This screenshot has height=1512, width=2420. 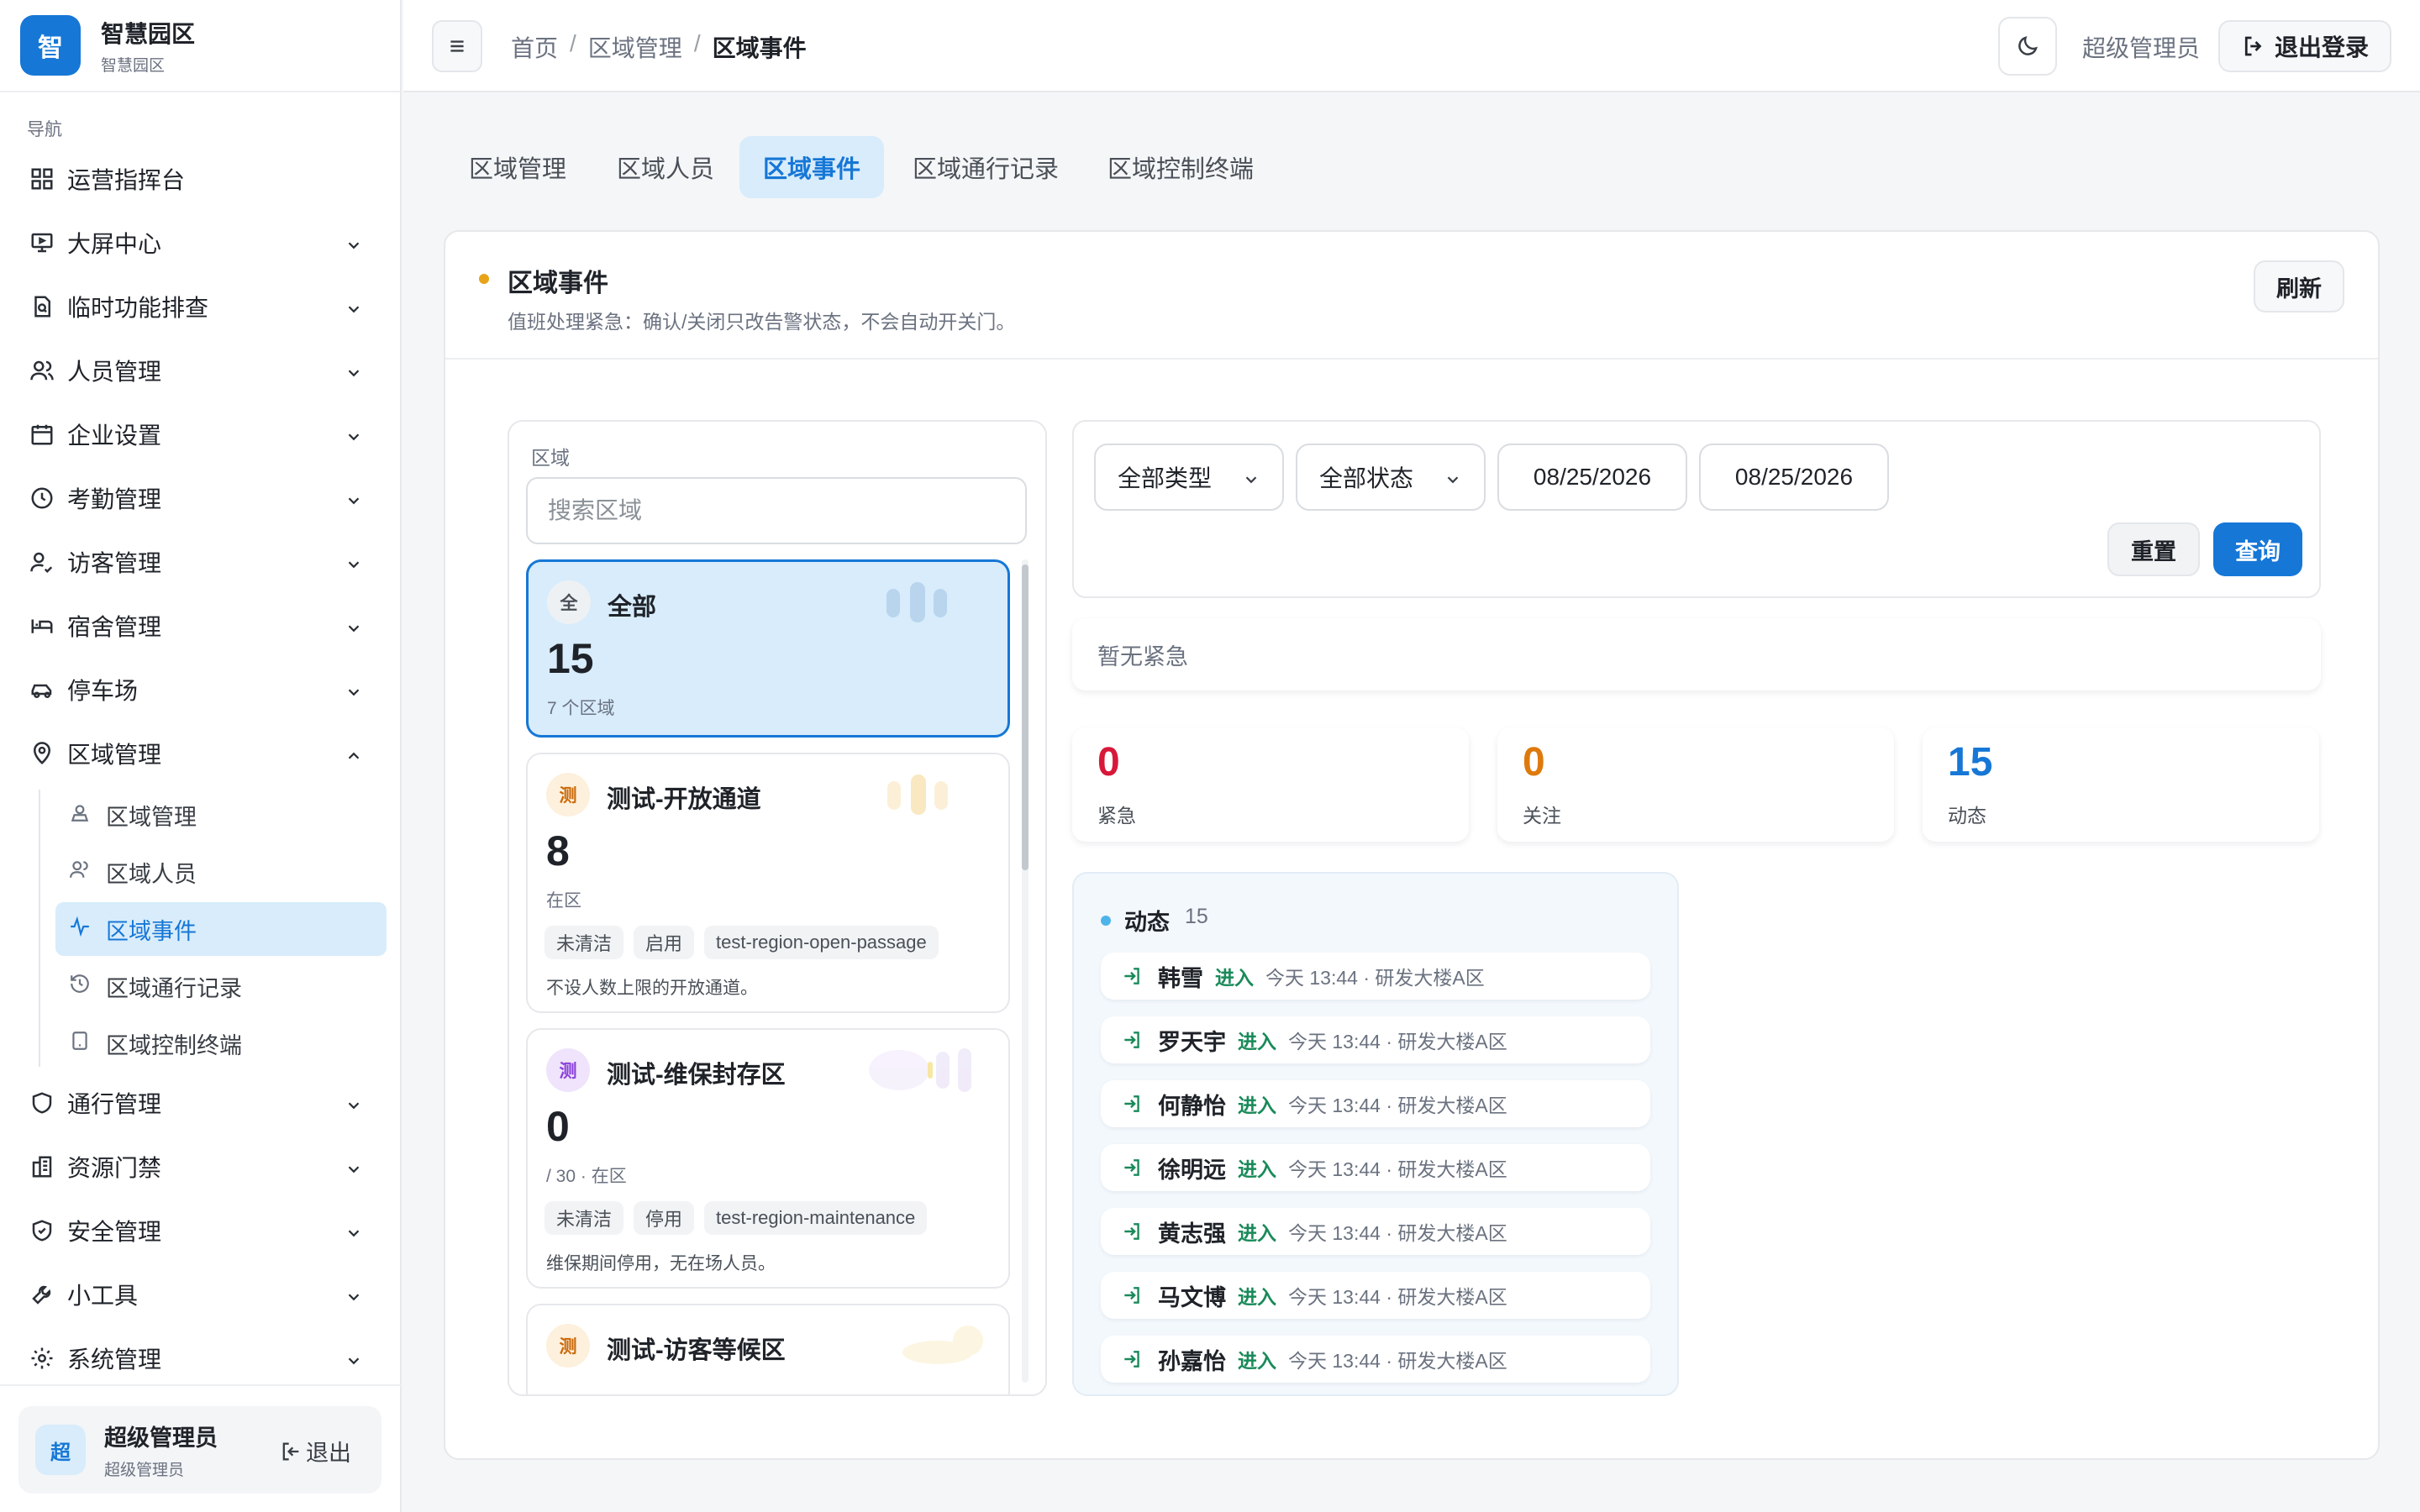 What do you see at coordinates (1196, 916) in the screenshot?
I see `feed-count: 15` at bounding box center [1196, 916].